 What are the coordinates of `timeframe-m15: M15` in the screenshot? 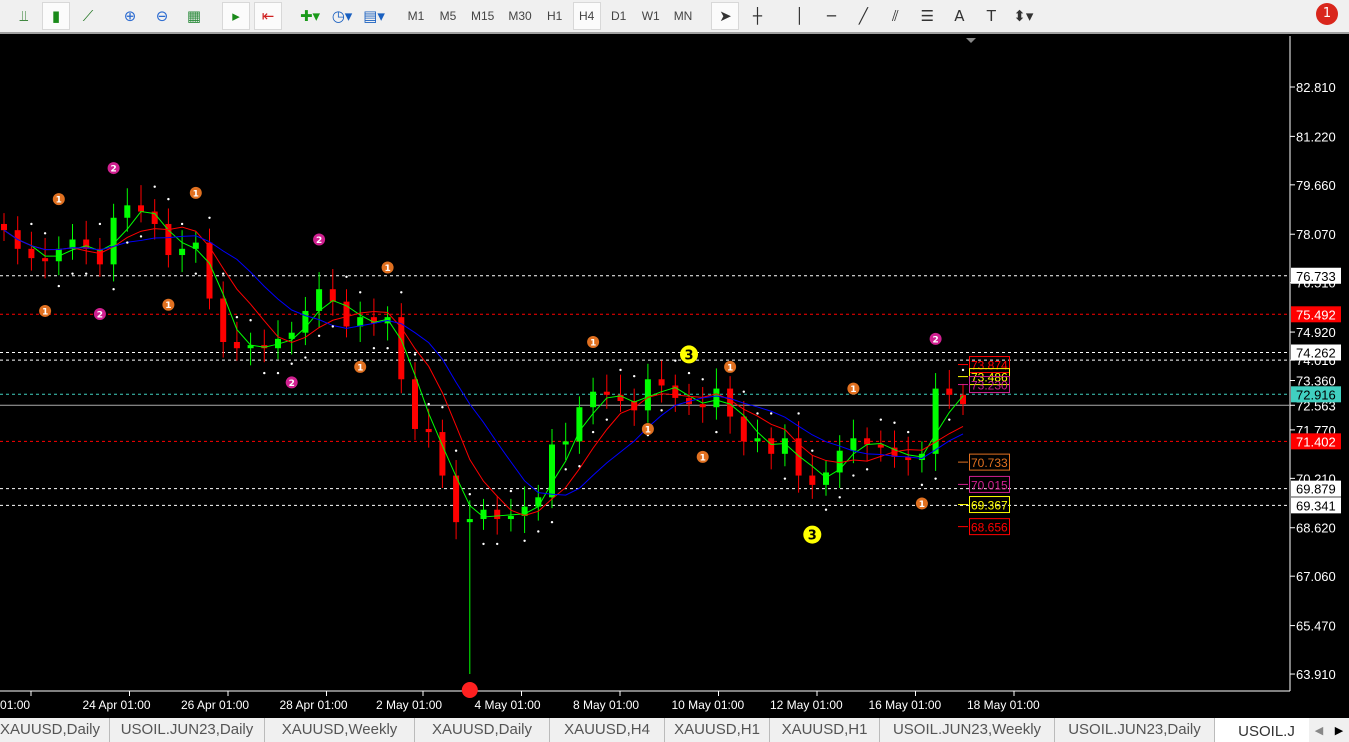 It's located at (482, 16).